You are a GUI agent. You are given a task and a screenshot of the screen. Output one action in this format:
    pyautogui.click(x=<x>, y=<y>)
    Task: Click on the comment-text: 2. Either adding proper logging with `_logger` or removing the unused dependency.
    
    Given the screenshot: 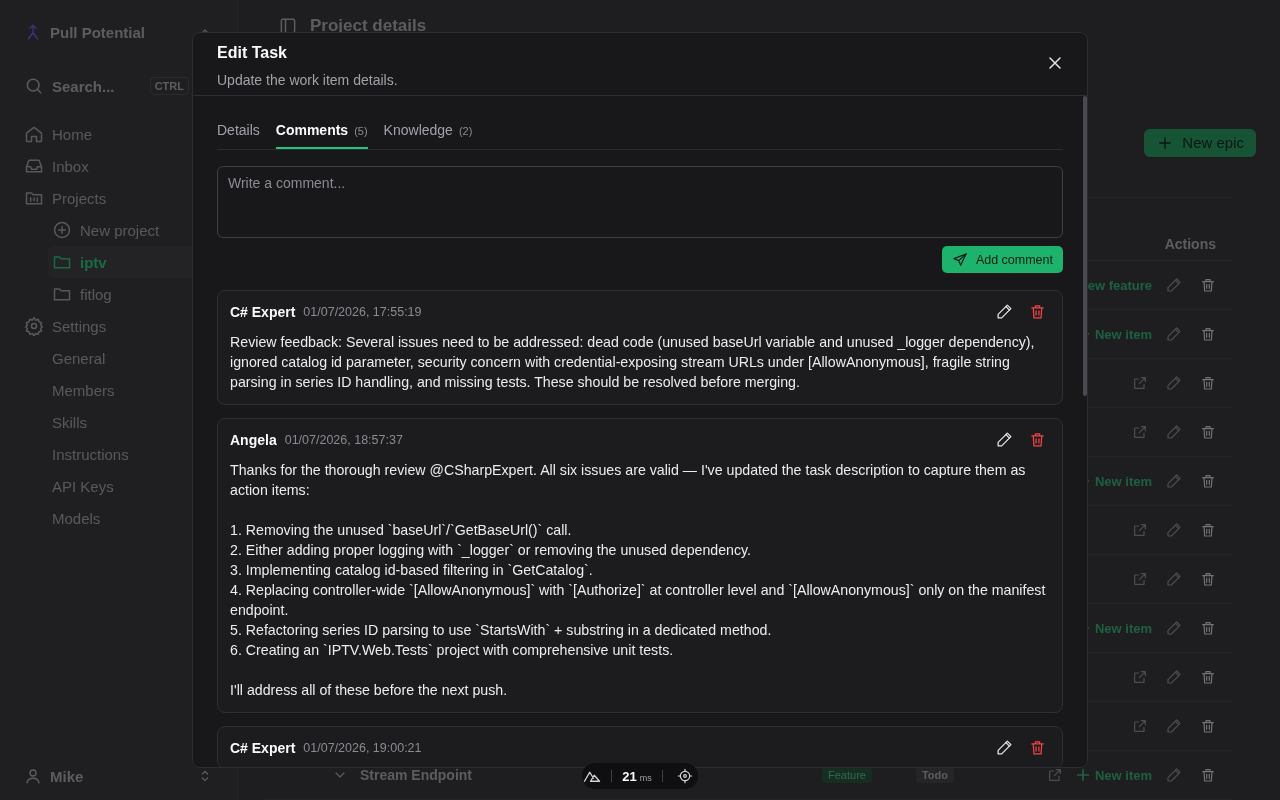 What is the action you would take?
    pyautogui.click(x=491, y=550)
    